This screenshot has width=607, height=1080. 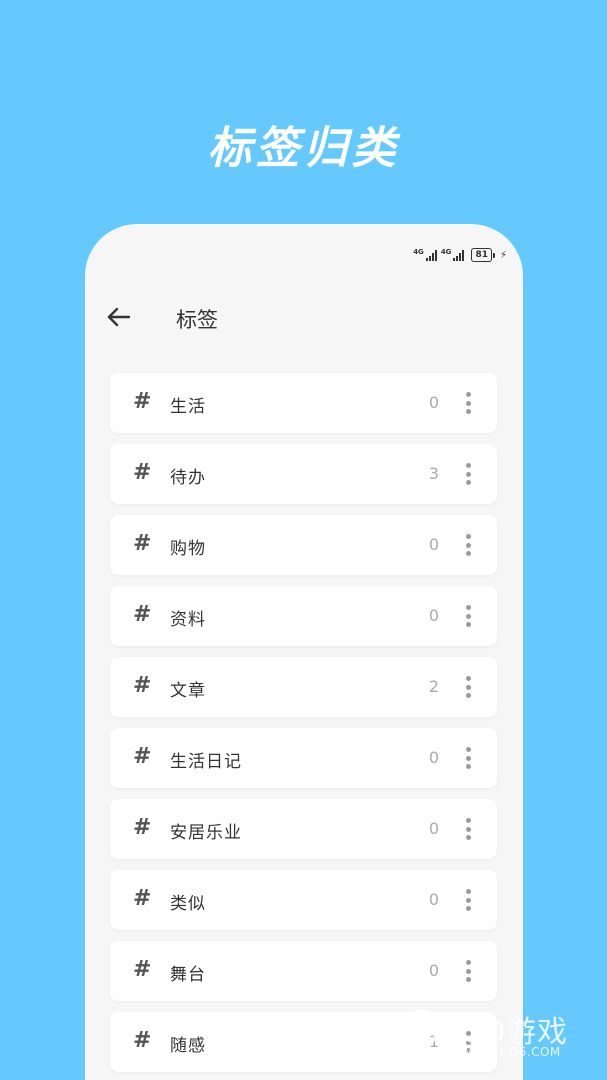 What do you see at coordinates (303, 545) in the screenshot?
I see `tag-row: # 购物 0` at bounding box center [303, 545].